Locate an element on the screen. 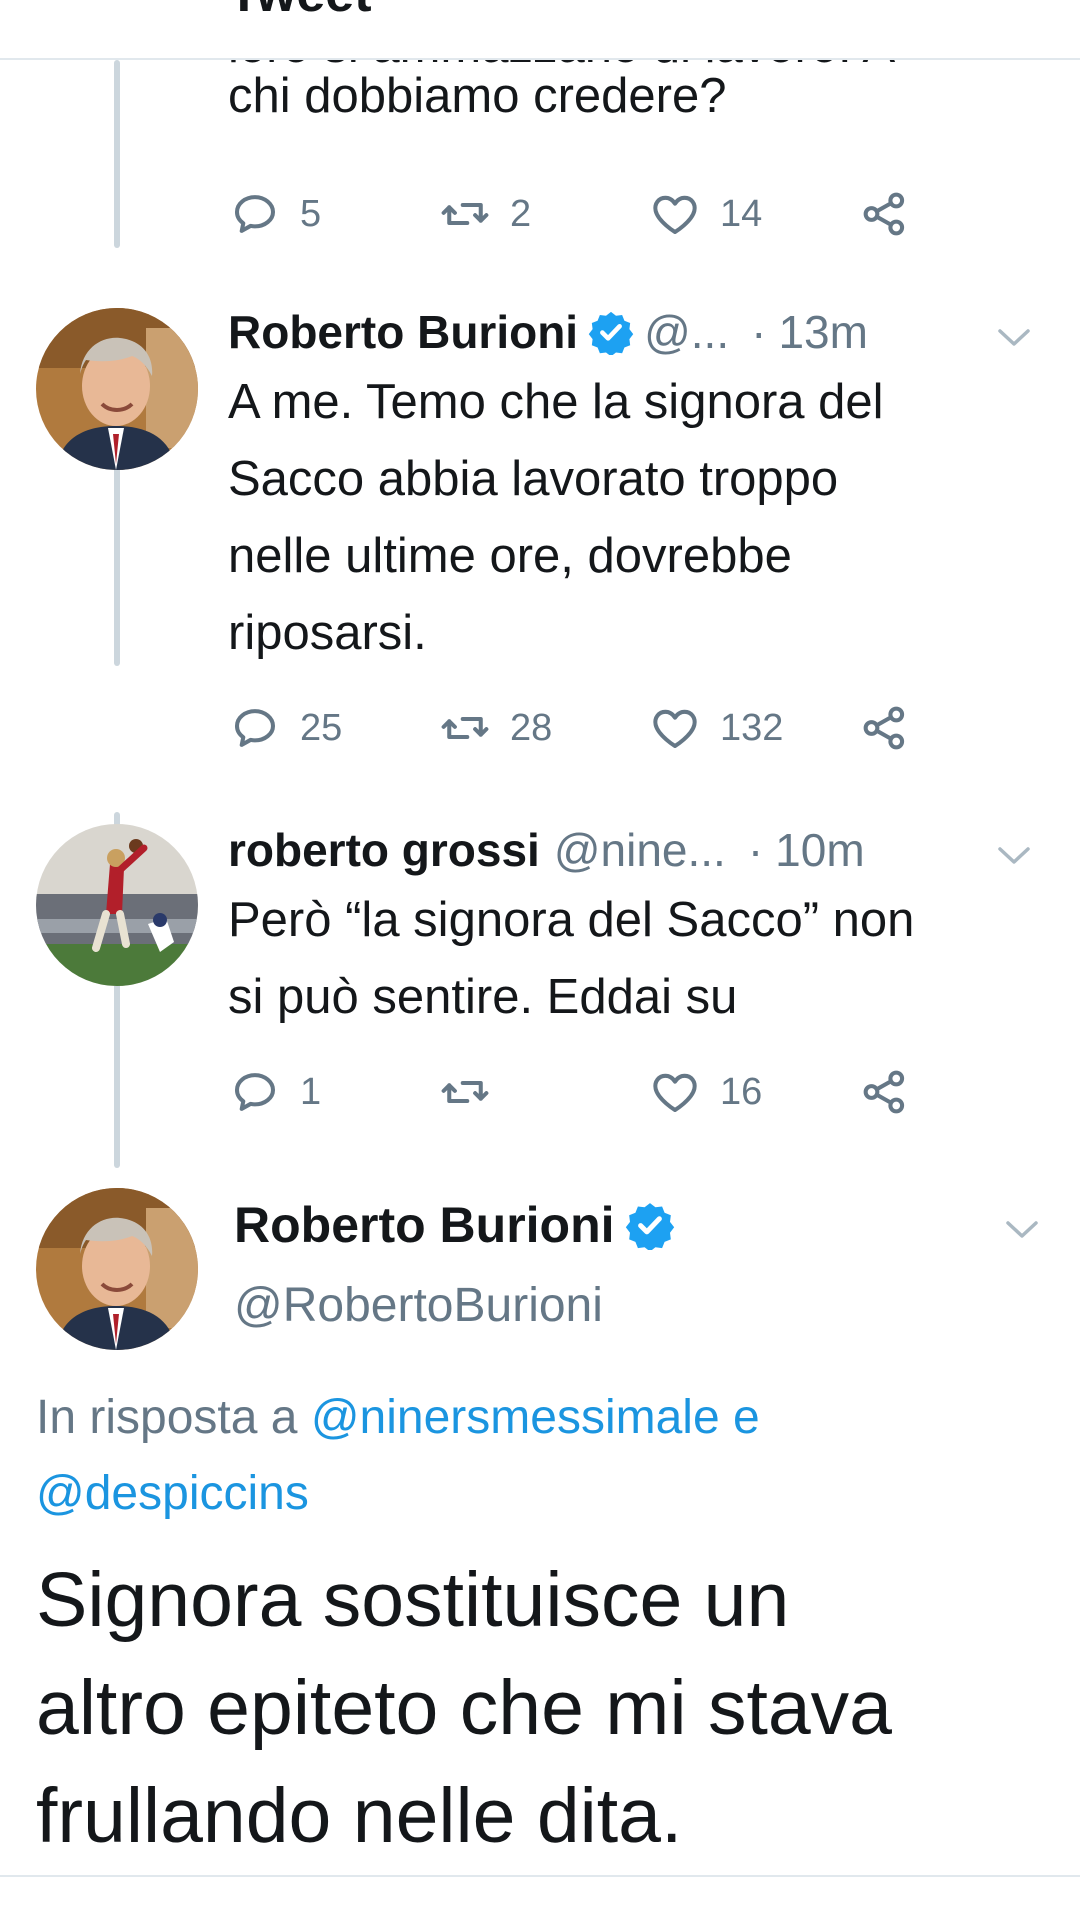 This screenshot has width=1080, height=1932. tweet-text-line: Sacco abbia lavorato troppo is located at coordinates (533, 479).